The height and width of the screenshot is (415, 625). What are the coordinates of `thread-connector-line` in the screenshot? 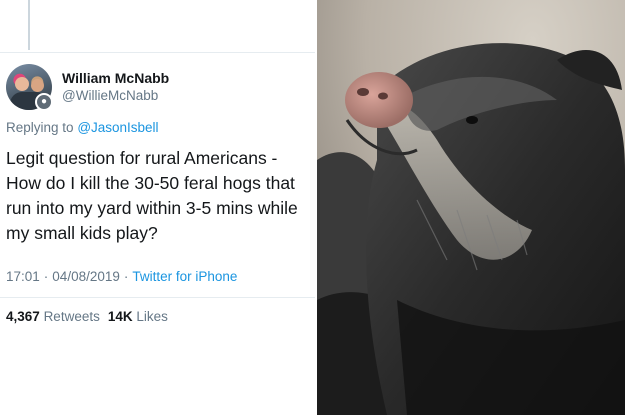 It's located at (29, 25).